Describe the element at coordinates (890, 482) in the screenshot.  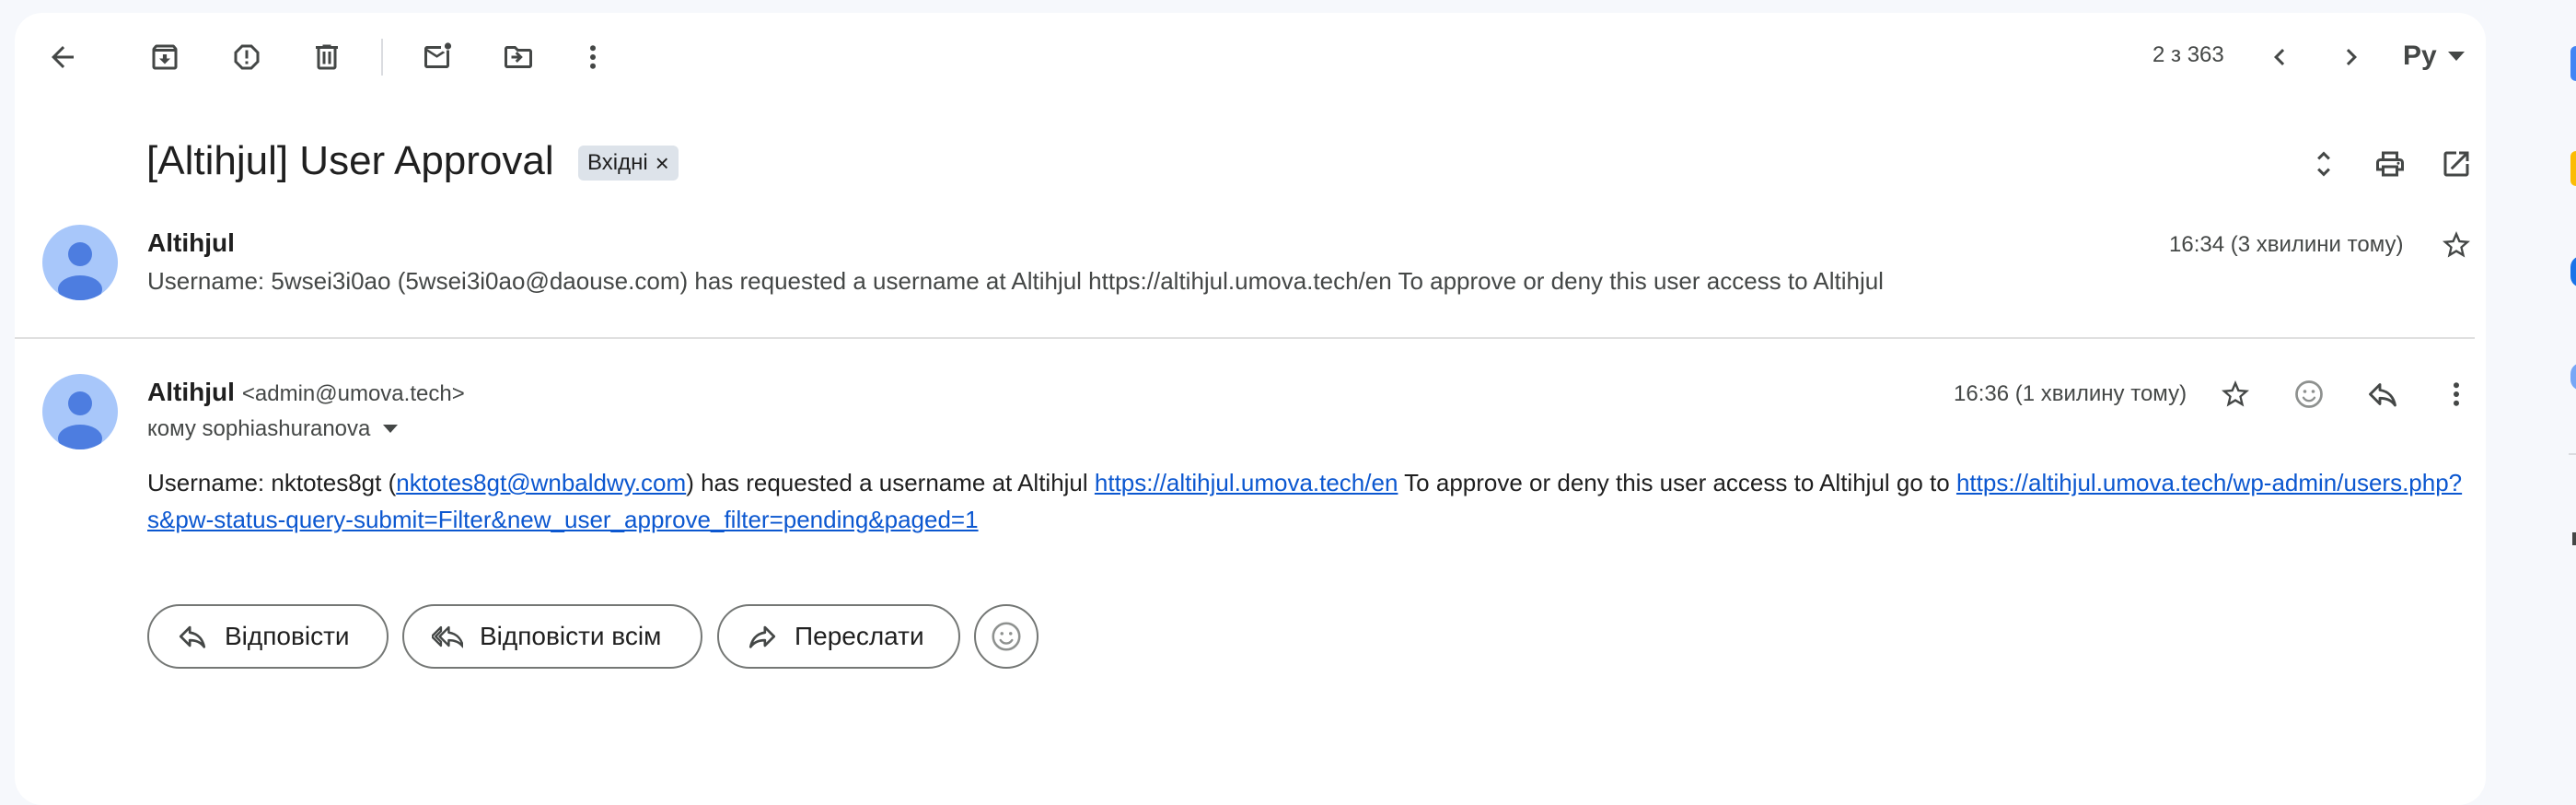
I see `body-text-part: ) has requested a username at Altihjul` at that location.